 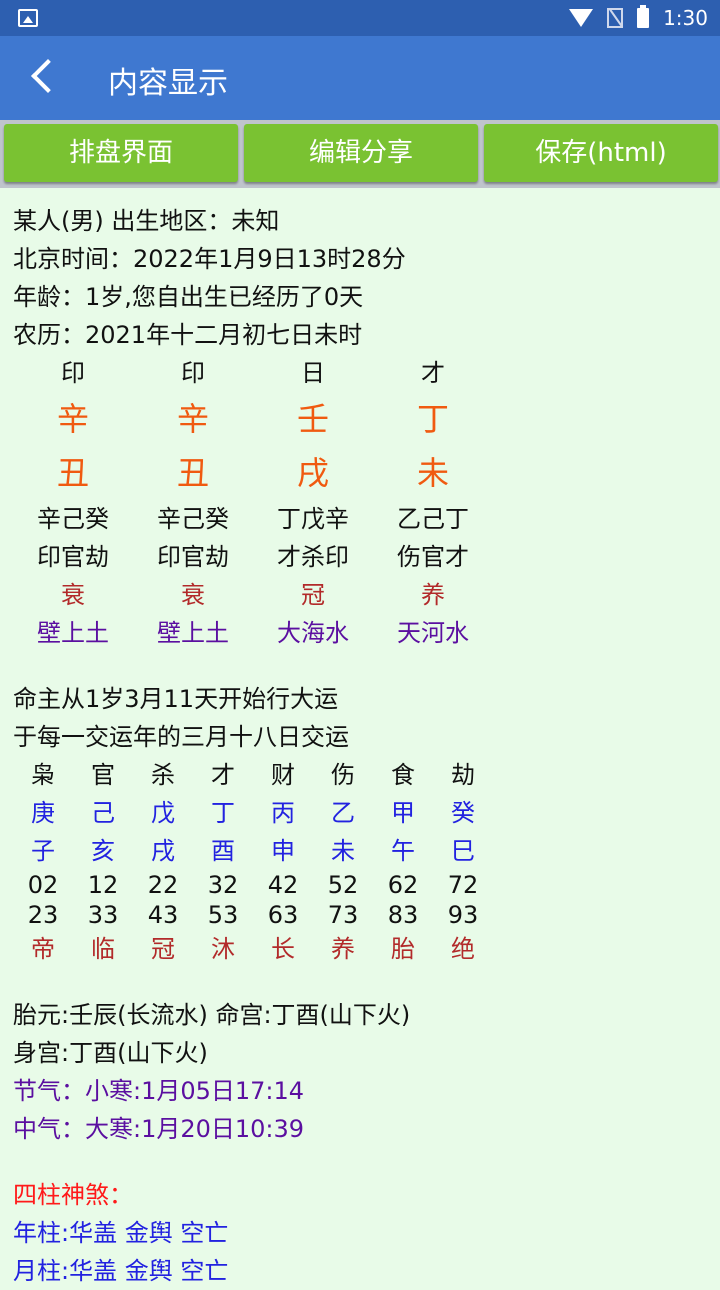 What do you see at coordinates (223, 775) in the screenshot?
I see `dayun-cell: 才` at bounding box center [223, 775].